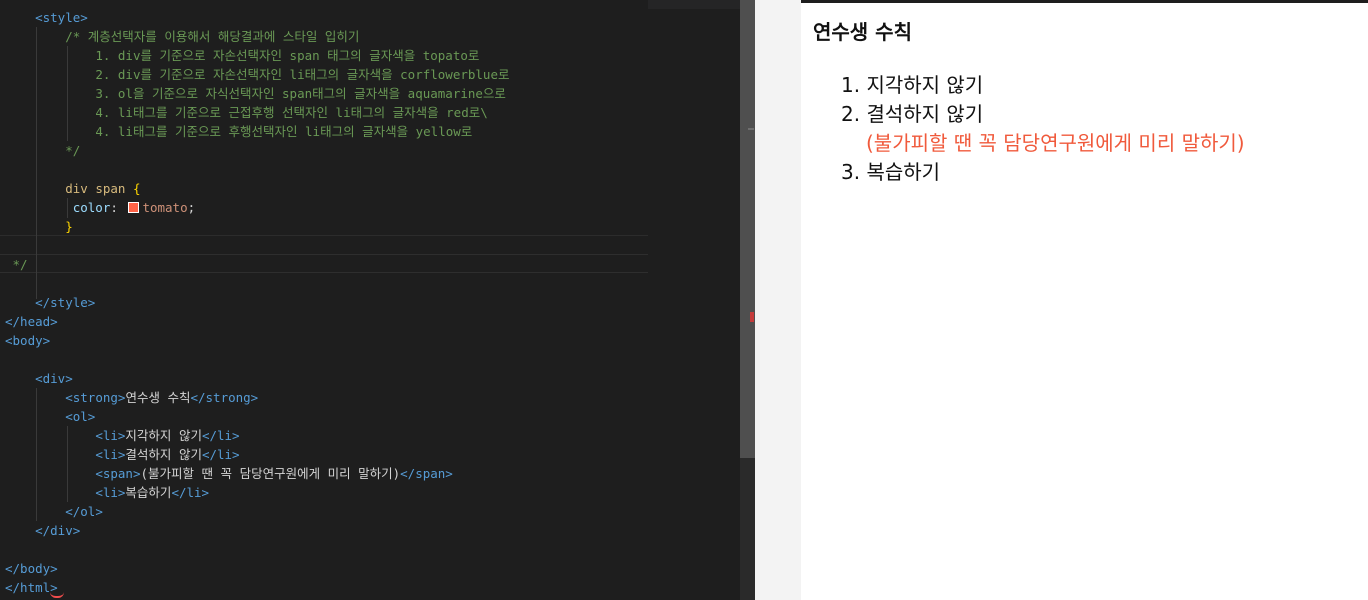 This screenshot has width=1368, height=600. I want to click on code-line: 4. li태그를 기준으로 근접후행 선택자인 li태그의 글자색을 red로\, so click(246, 112).